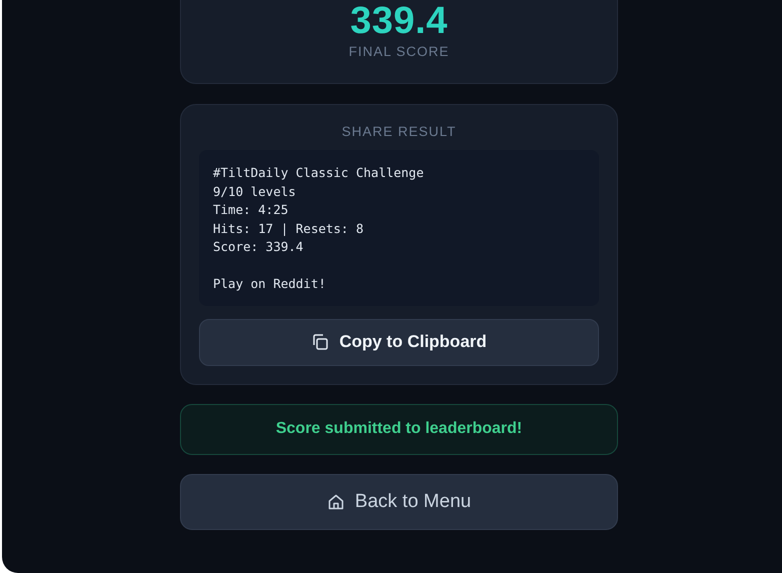 This screenshot has width=782, height=573. I want to click on status-message: Score submitted to leaderboard!, so click(399, 429).